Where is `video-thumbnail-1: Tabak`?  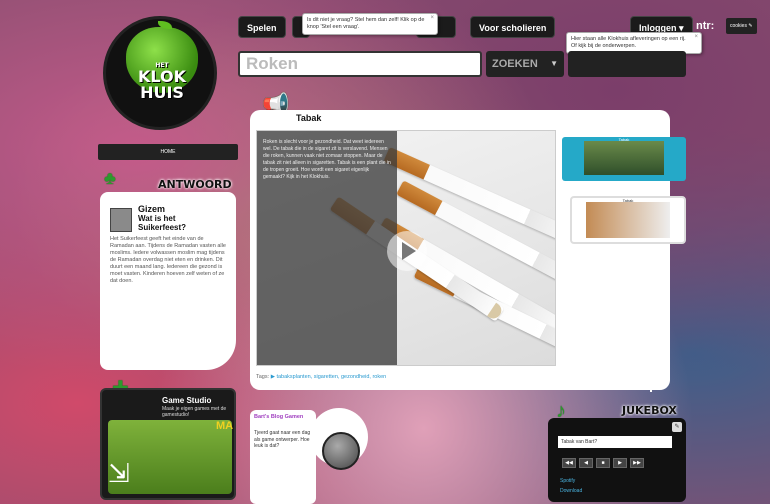 video-thumbnail-1: Tabak is located at coordinates (624, 159).